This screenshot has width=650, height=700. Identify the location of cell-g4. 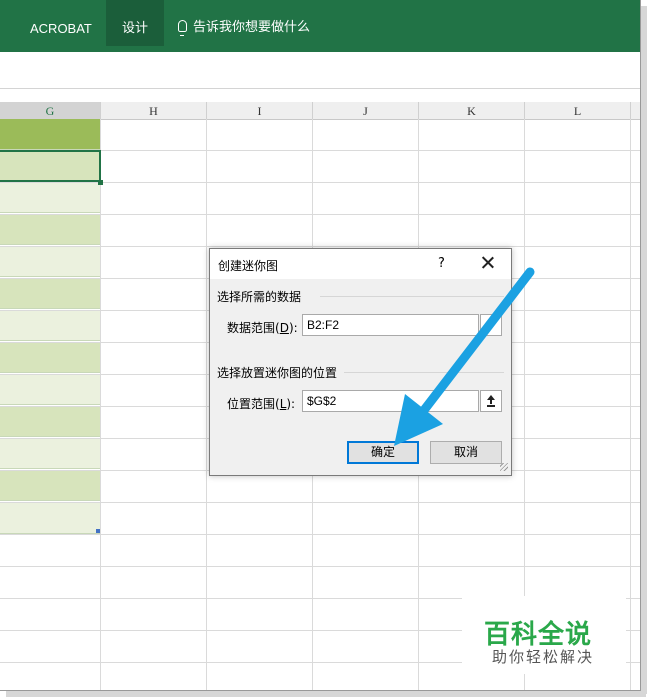
(50, 229).